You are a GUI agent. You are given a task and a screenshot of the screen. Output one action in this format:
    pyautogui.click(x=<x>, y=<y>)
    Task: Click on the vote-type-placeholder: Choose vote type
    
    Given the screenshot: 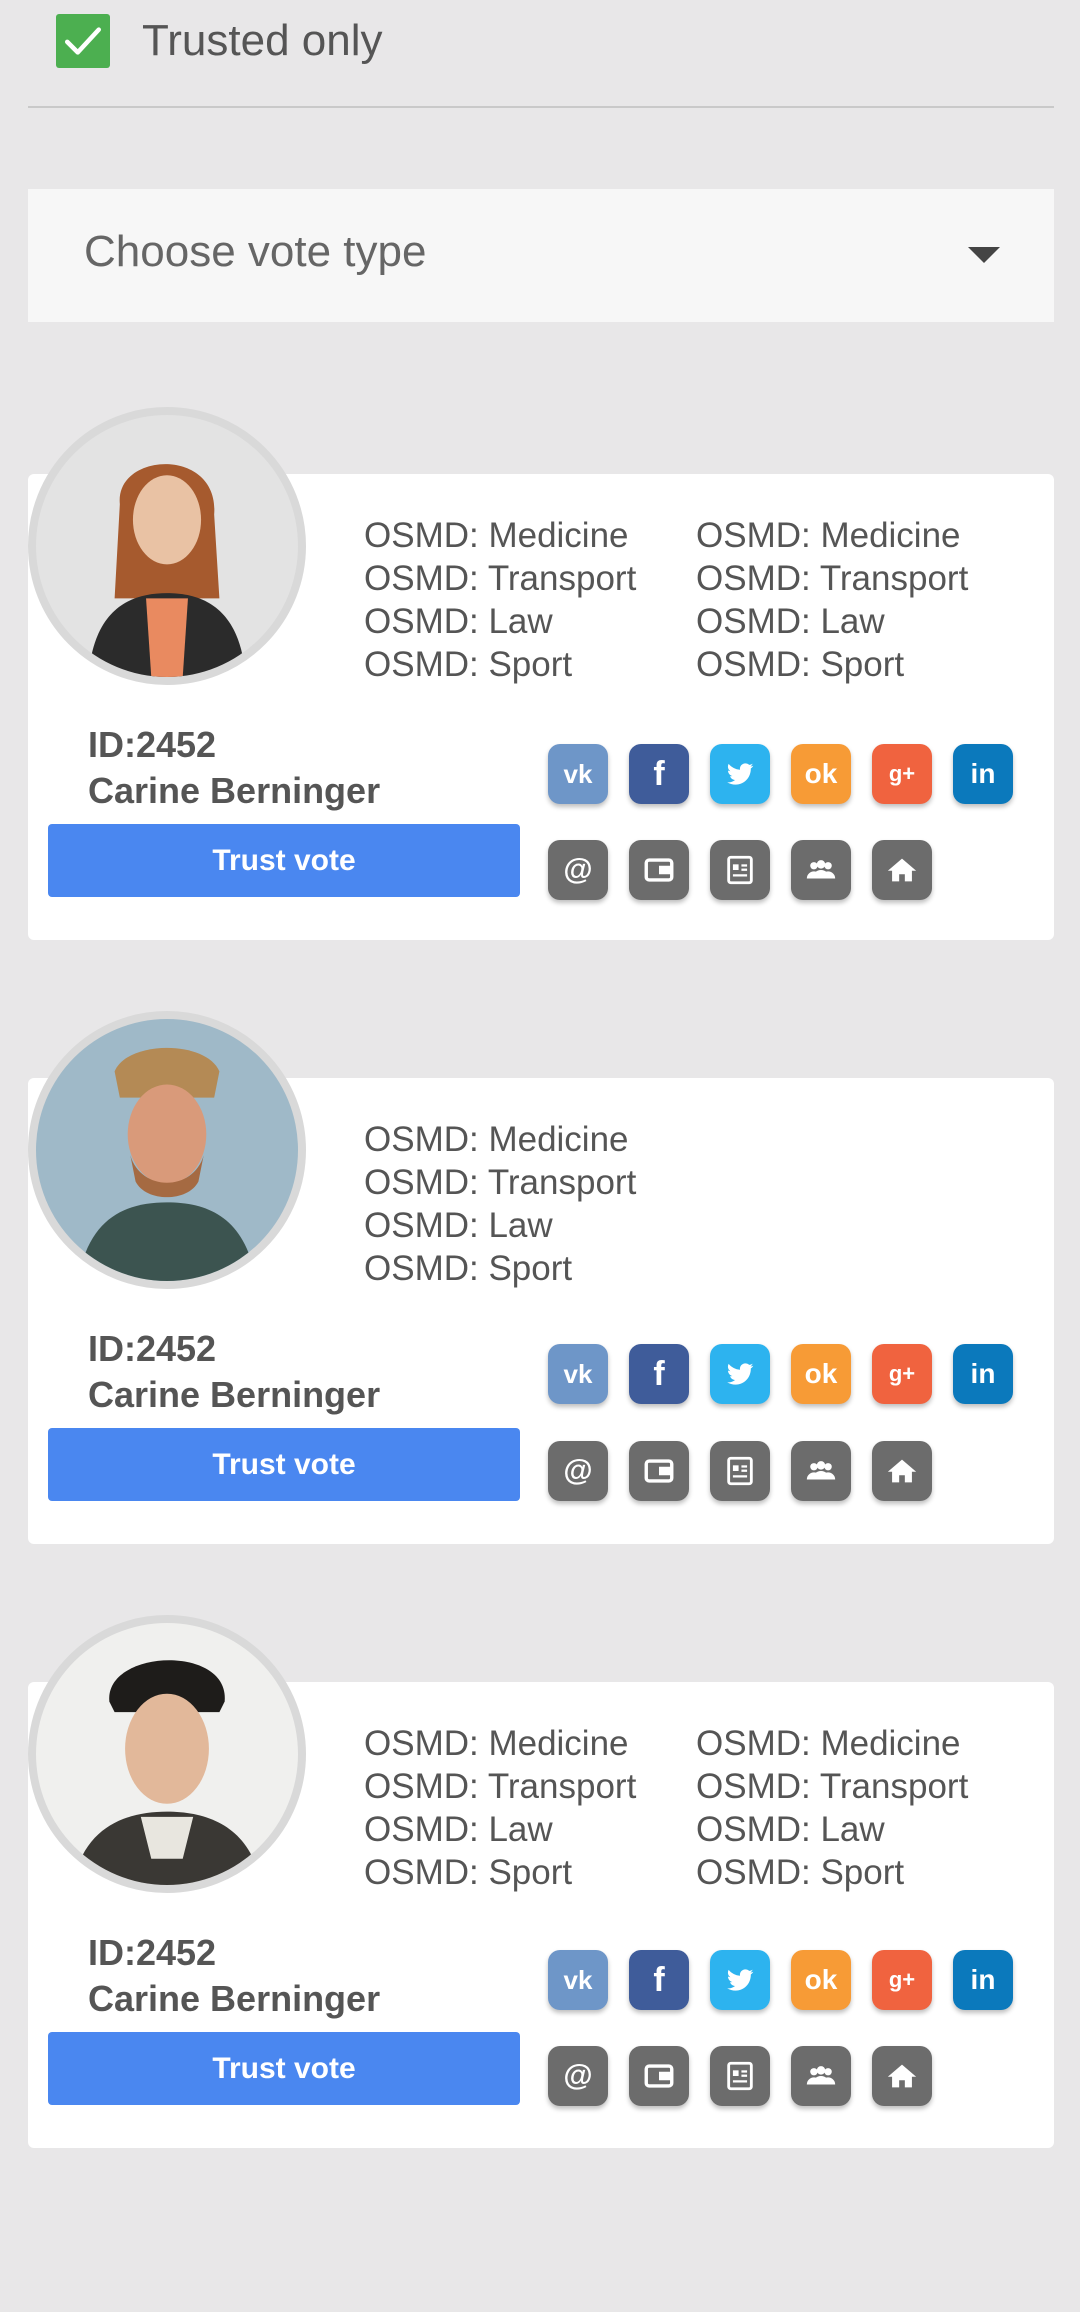 What is the action you would take?
    pyautogui.click(x=255, y=251)
    